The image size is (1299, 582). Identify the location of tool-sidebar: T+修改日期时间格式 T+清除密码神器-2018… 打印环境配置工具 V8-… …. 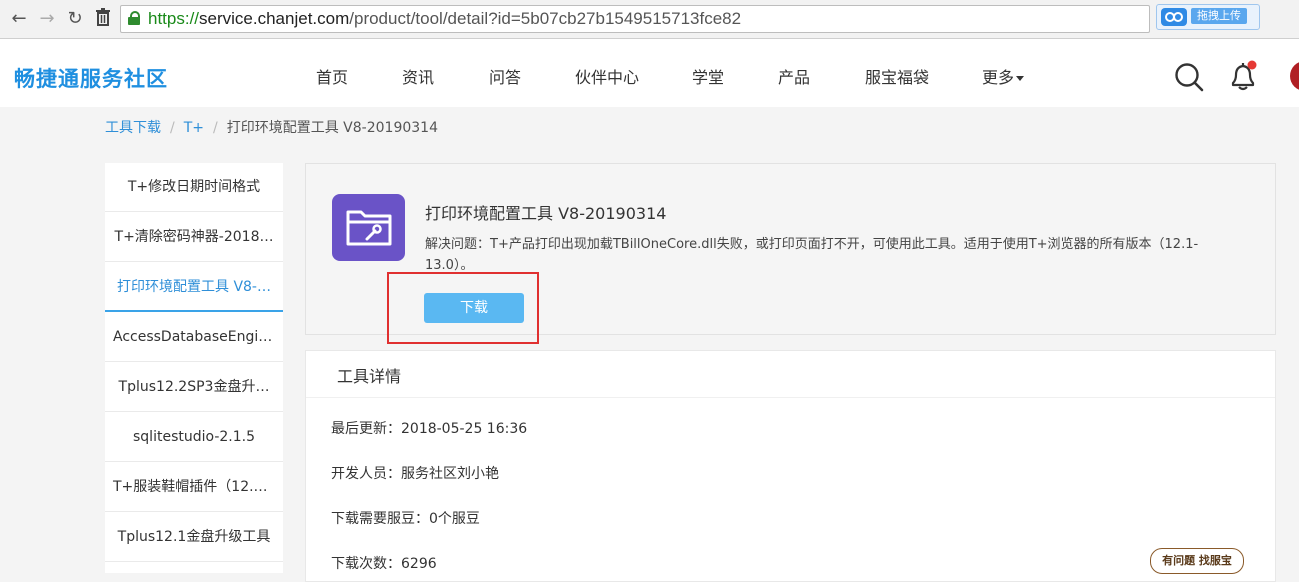
(194, 368).